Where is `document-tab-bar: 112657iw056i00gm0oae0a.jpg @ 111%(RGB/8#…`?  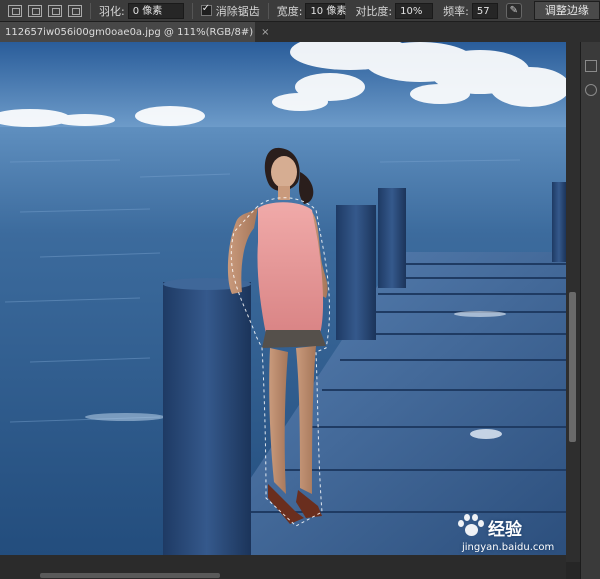 document-tab-bar: 112657iw056i00gm0oae0a.jpg @ 111%(RGB/8#… is located at coordinates (300, 32).